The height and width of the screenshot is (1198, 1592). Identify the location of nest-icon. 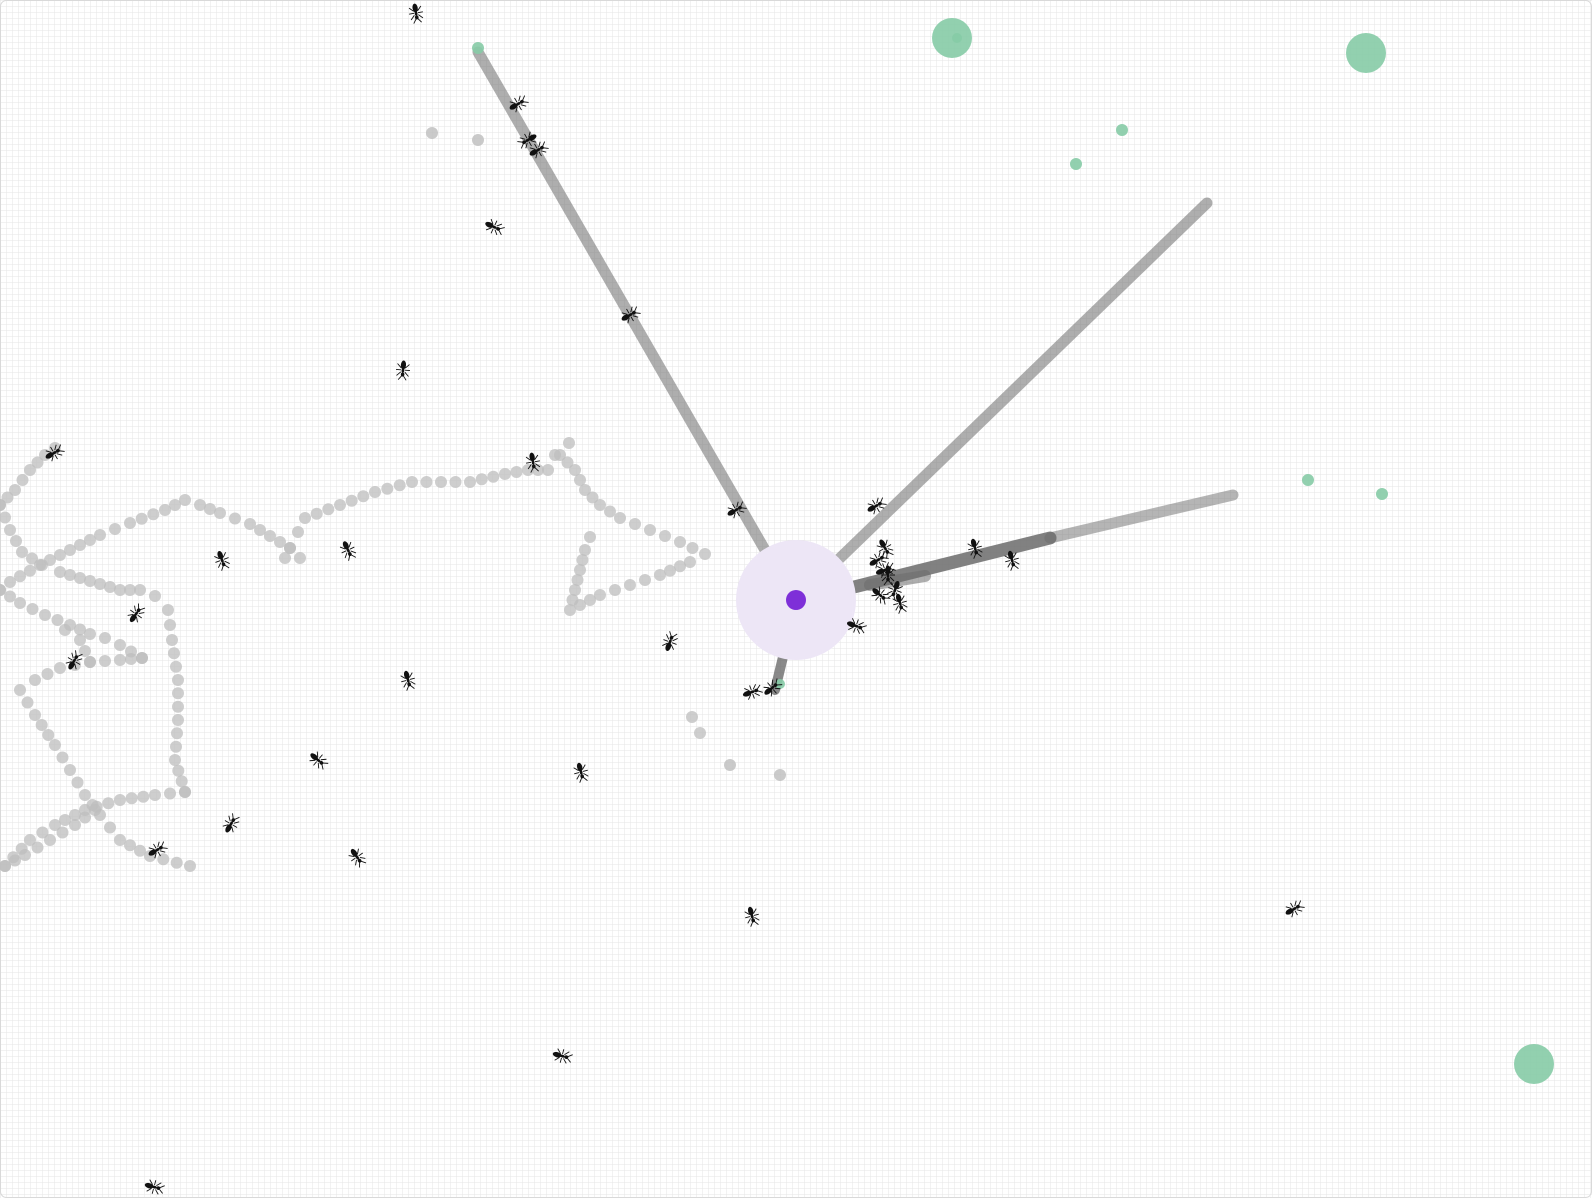
(796, 600).